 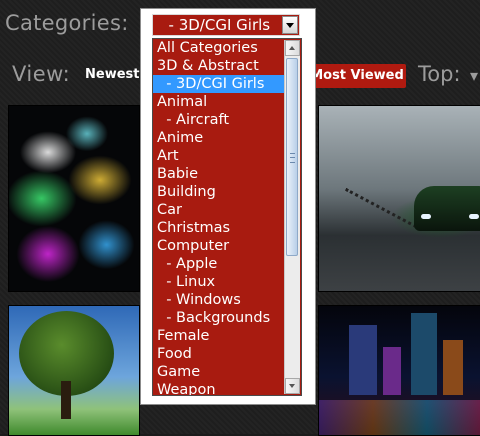 What do you see at coordinates (474, 75) in the screenshot?
I see `chevron-down-icon: ▾` at bounding box center [474, 75].